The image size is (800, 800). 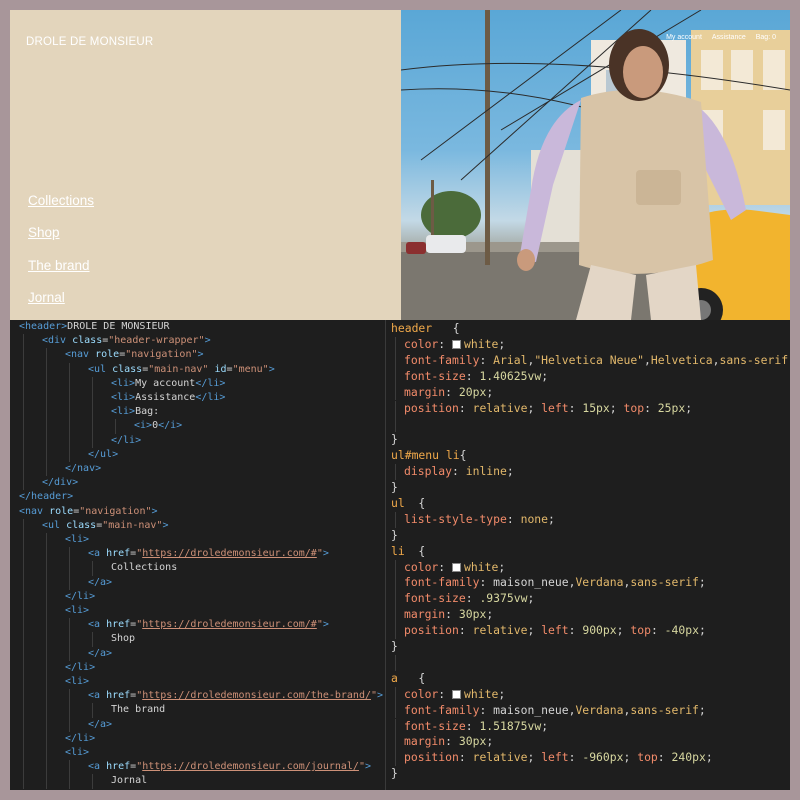 I want to click on code-token: </i>, so click(x=170, y=426).